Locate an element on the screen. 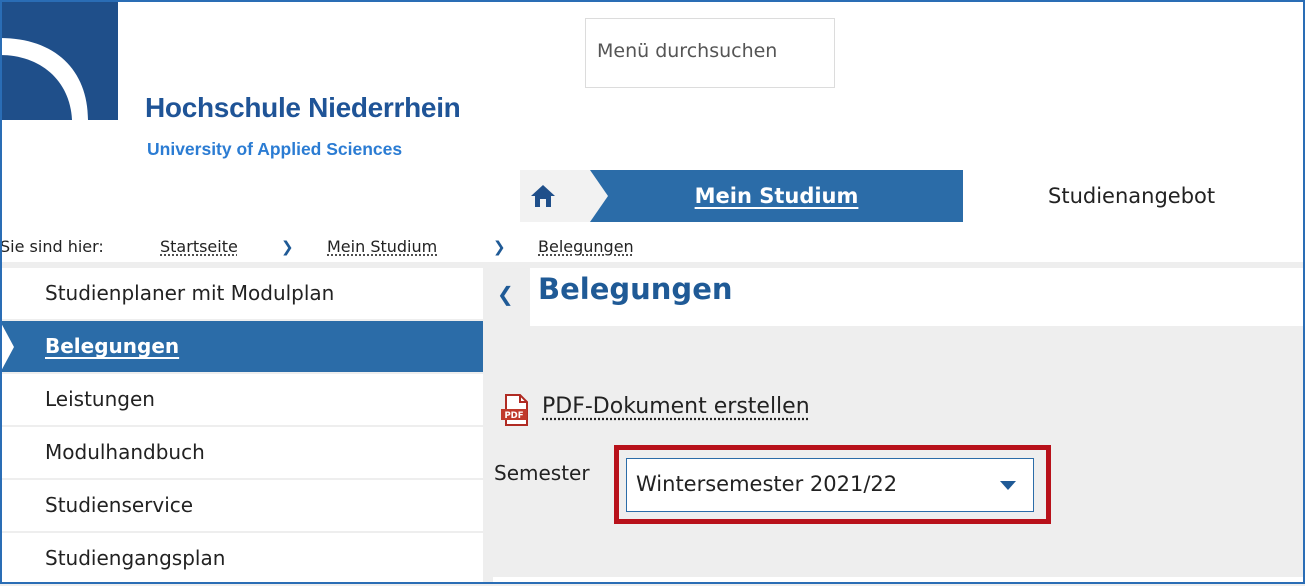 This screenshot has width=1305, height=586. sidebar-item-studienplaner: Studienplaner mit Modulplan is located at coordinates (241, 294).